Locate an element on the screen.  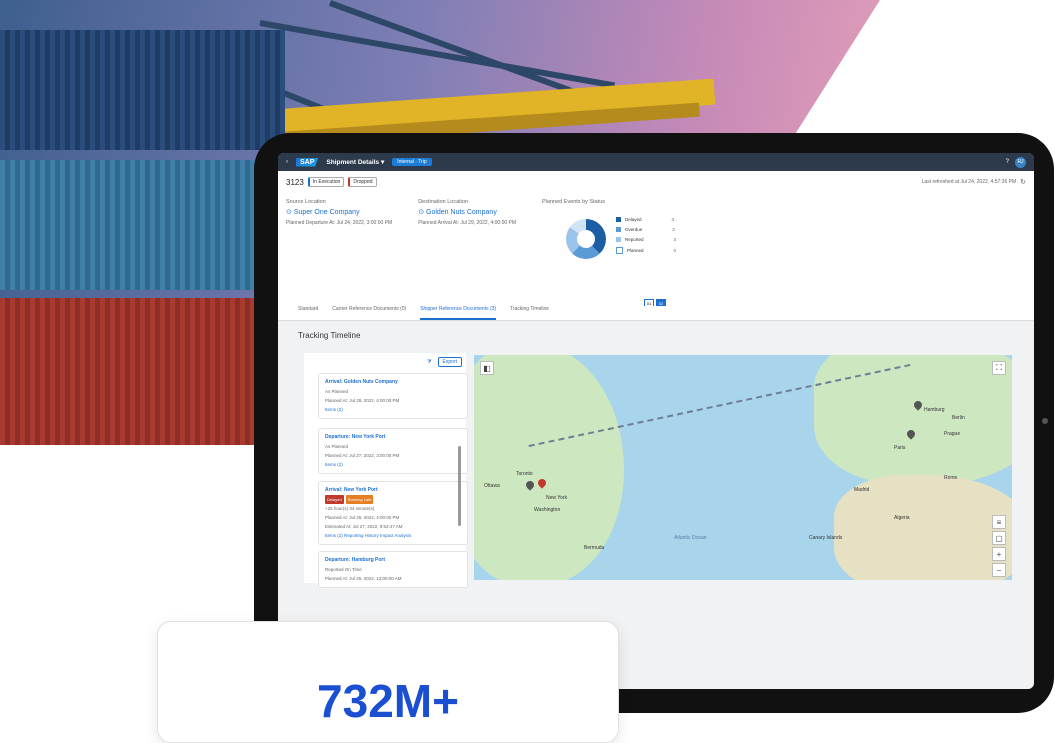
chart-legend: Delayed 3 Overdue 2 Reported 3 Planned 0 is located at coordinates (646, 238).